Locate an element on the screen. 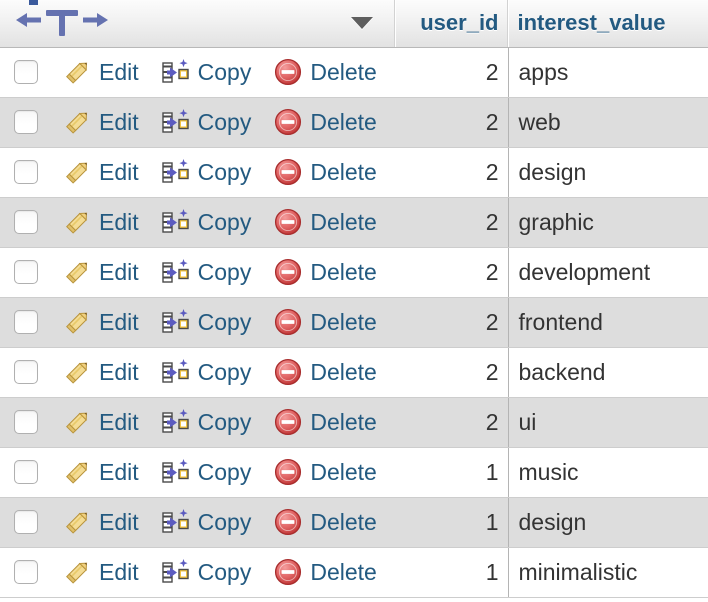 This screenshot has height=602, width=708. column-header-interest-value: interest_value is located at coordinates (608, 24).